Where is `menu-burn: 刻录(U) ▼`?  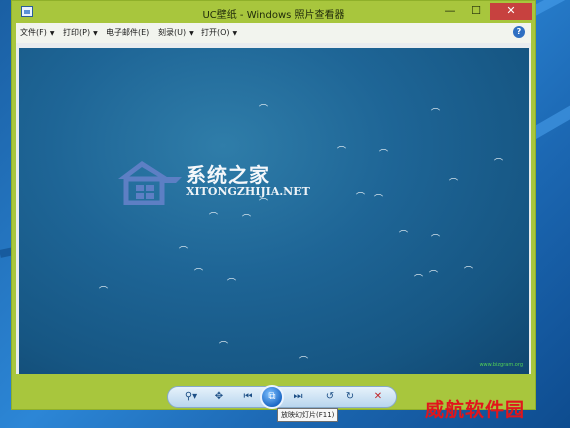 menu-burn: 刻录(U) ▼ is located at coordinates (176, 32).